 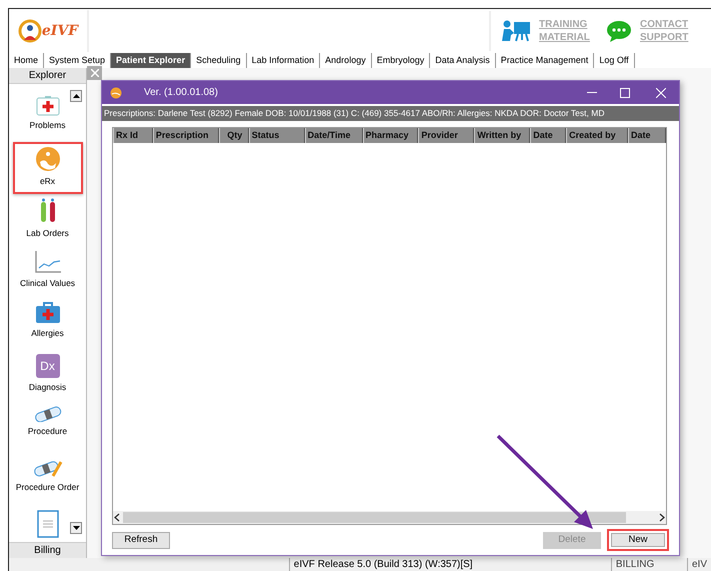 I want to click on dialog-title: Ver. (1.00.01.08), so click(x=181, y=93).